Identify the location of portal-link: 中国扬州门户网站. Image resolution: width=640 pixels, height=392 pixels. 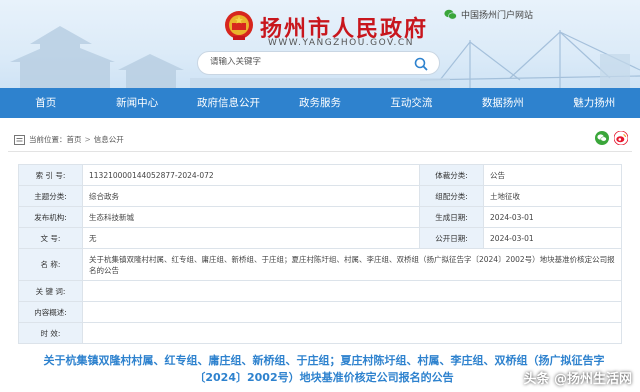
(488, 14).